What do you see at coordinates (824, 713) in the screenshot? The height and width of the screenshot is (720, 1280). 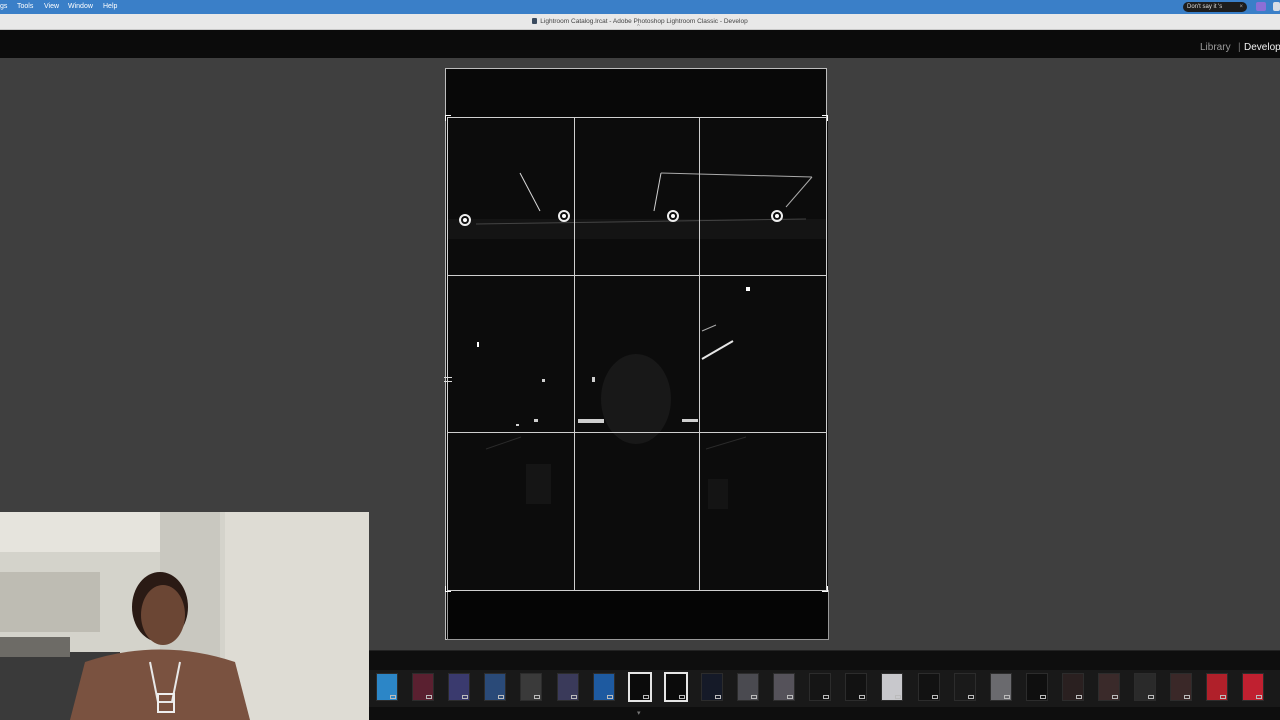 I see `filmstrip-footer: ▾` at bounding box center [824, 713].